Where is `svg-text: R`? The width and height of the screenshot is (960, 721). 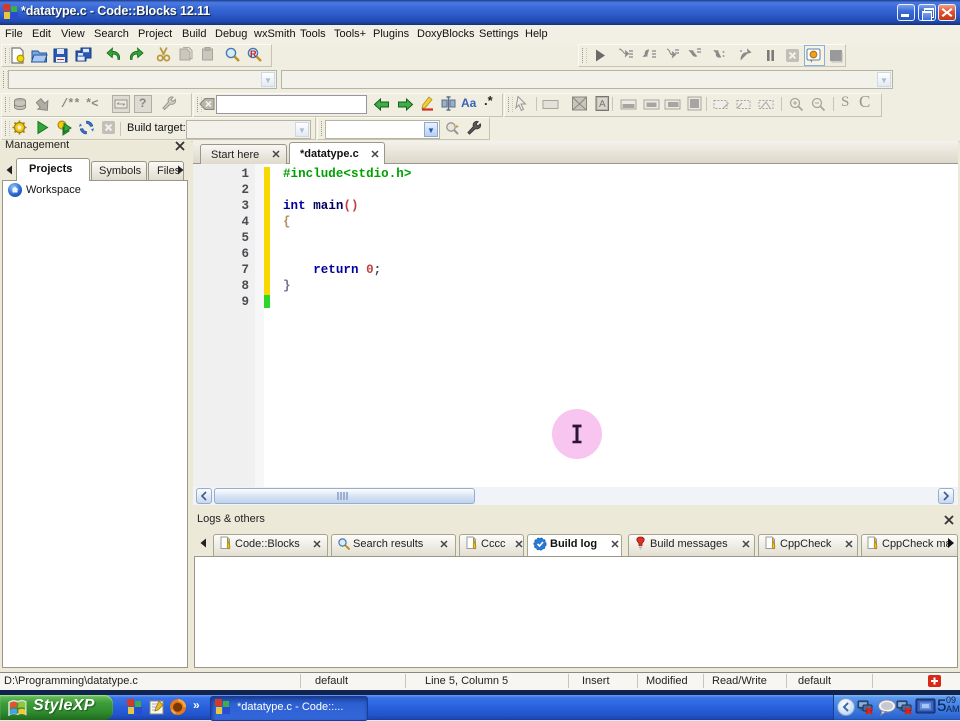 svg-text: R is located at coordinates (253, 54).